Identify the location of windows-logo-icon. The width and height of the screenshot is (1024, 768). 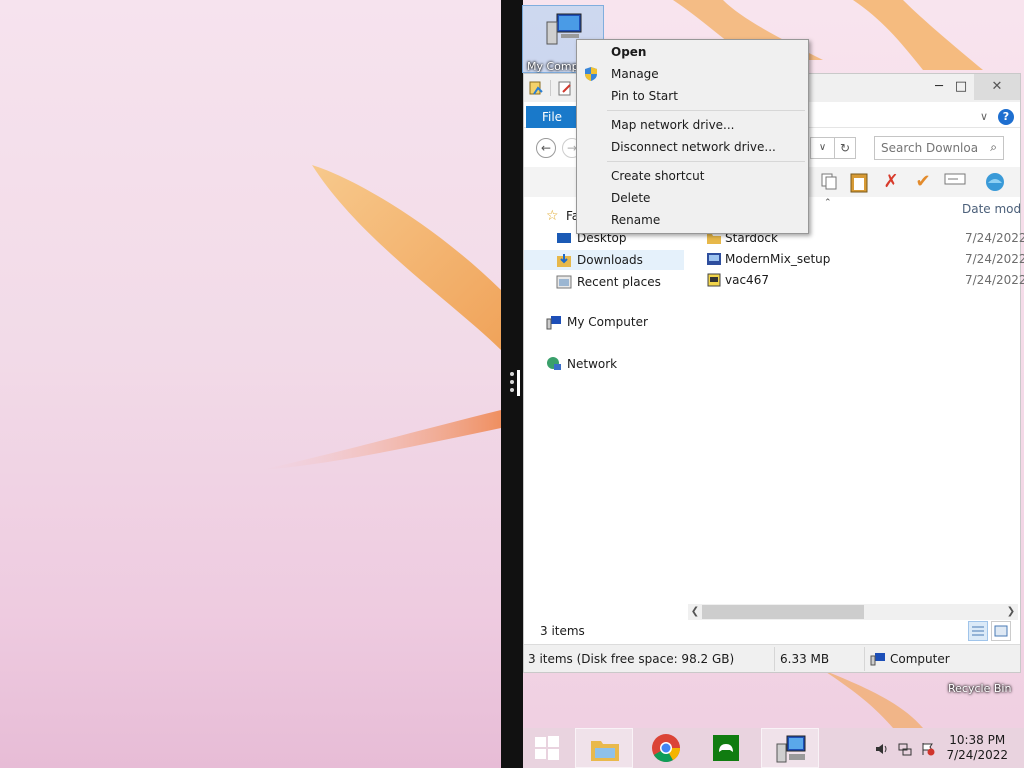
(547, 748).